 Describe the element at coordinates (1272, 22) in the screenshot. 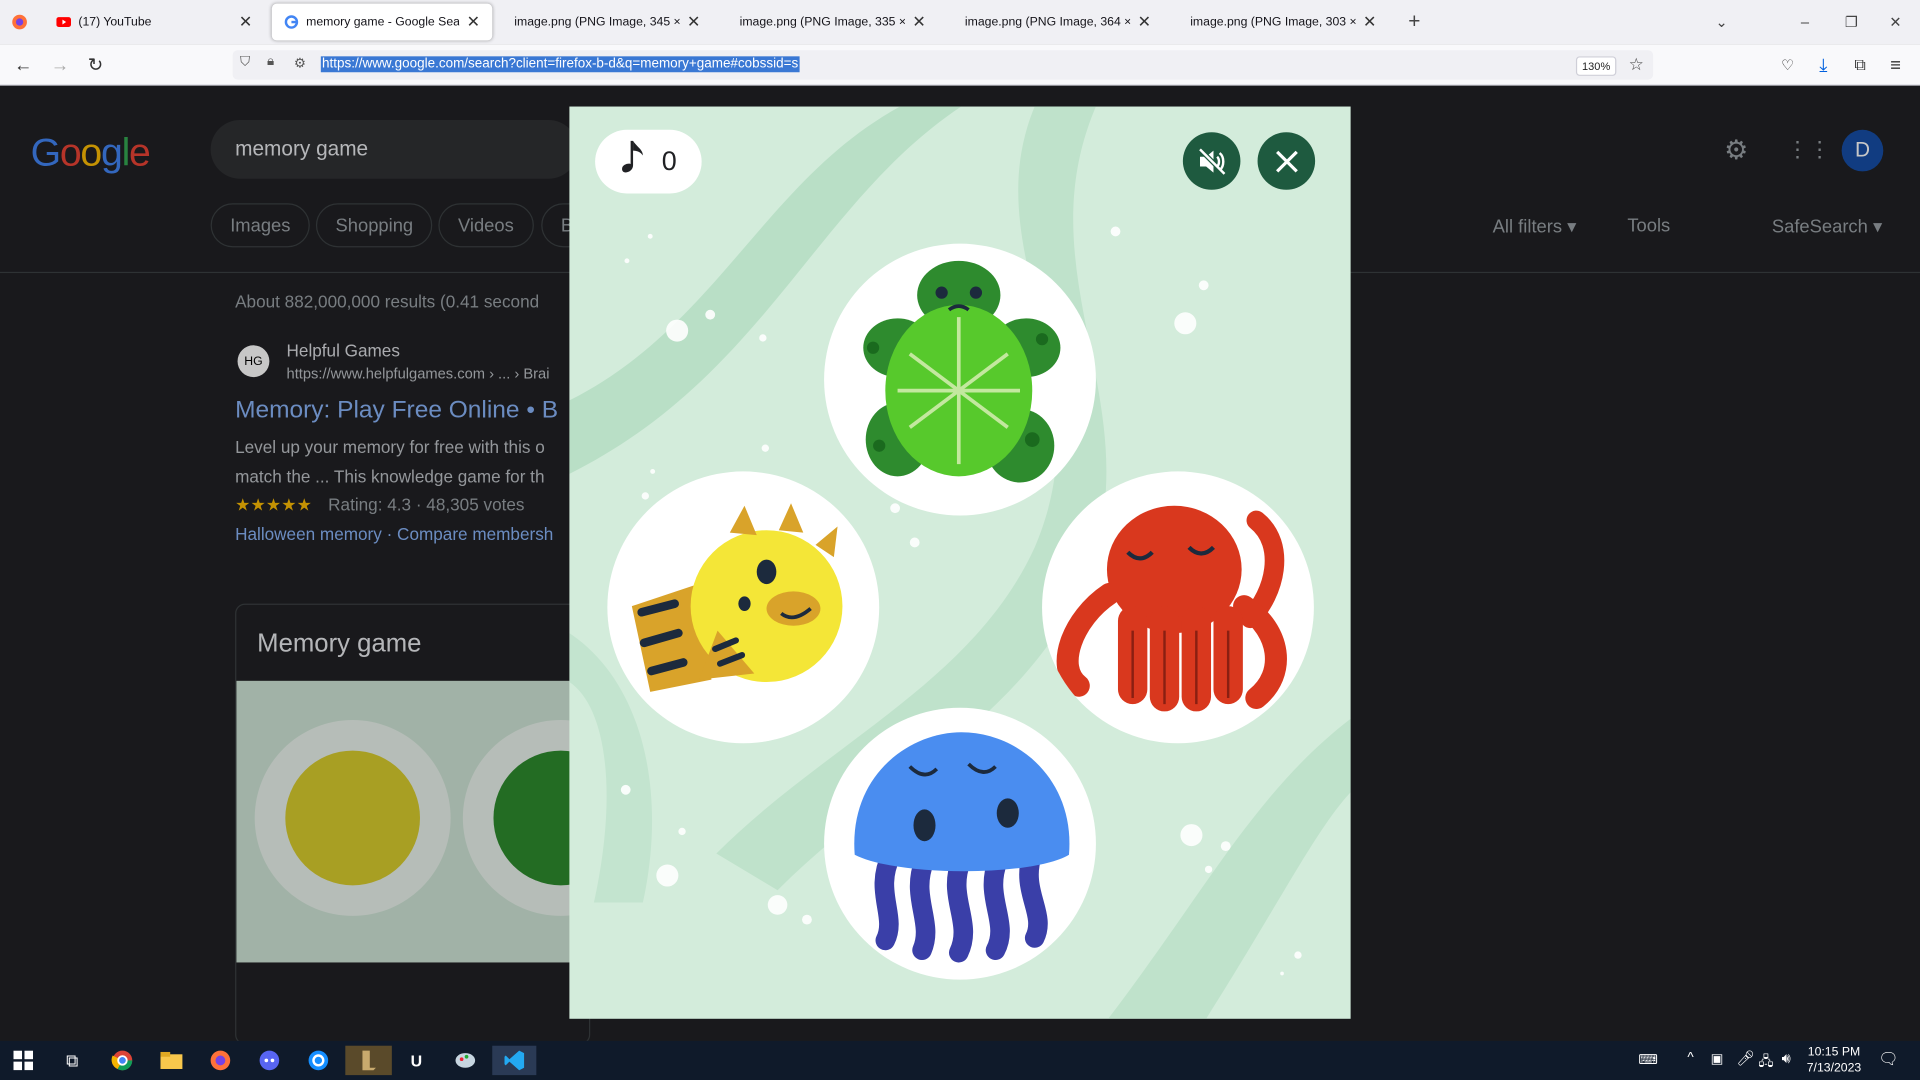

I see `tab-title: image.png (PNG Image, 303 × 294 p` at that location.